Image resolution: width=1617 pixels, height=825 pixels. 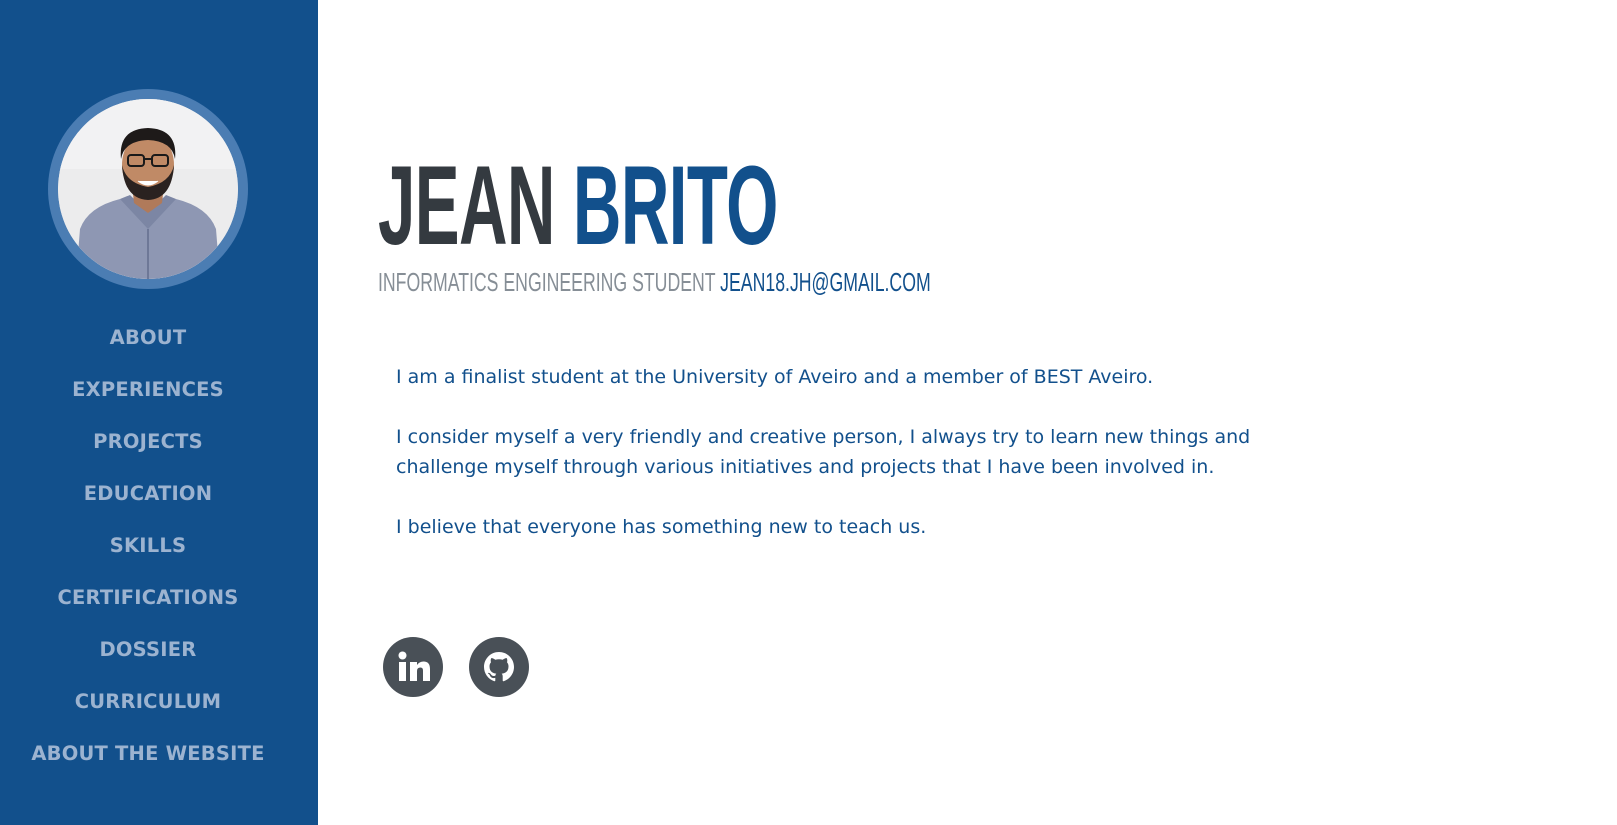 What do you see at coordinates (547, 282) in the screenshot?
I see `role-text: INFORMATICS ENGINEERING STUDENT` at bounding box center [547, 282].